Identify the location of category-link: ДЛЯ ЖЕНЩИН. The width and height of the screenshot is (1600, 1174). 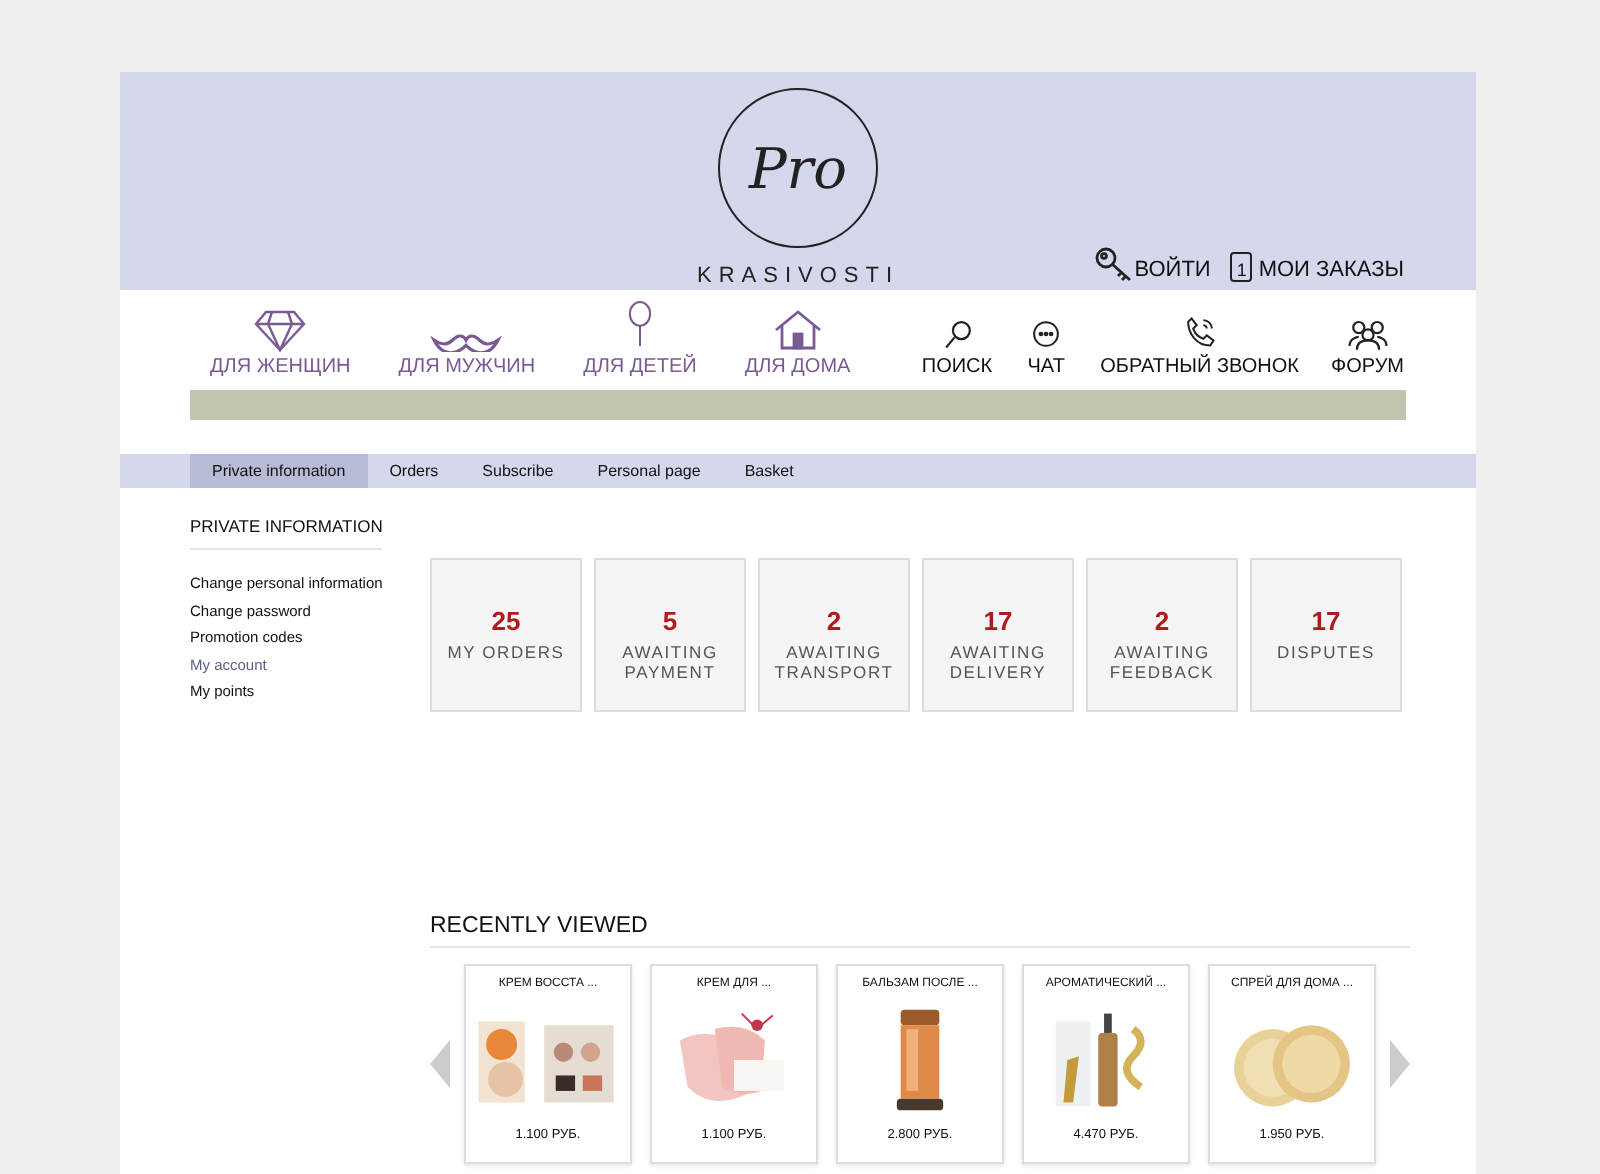
(280, 343).